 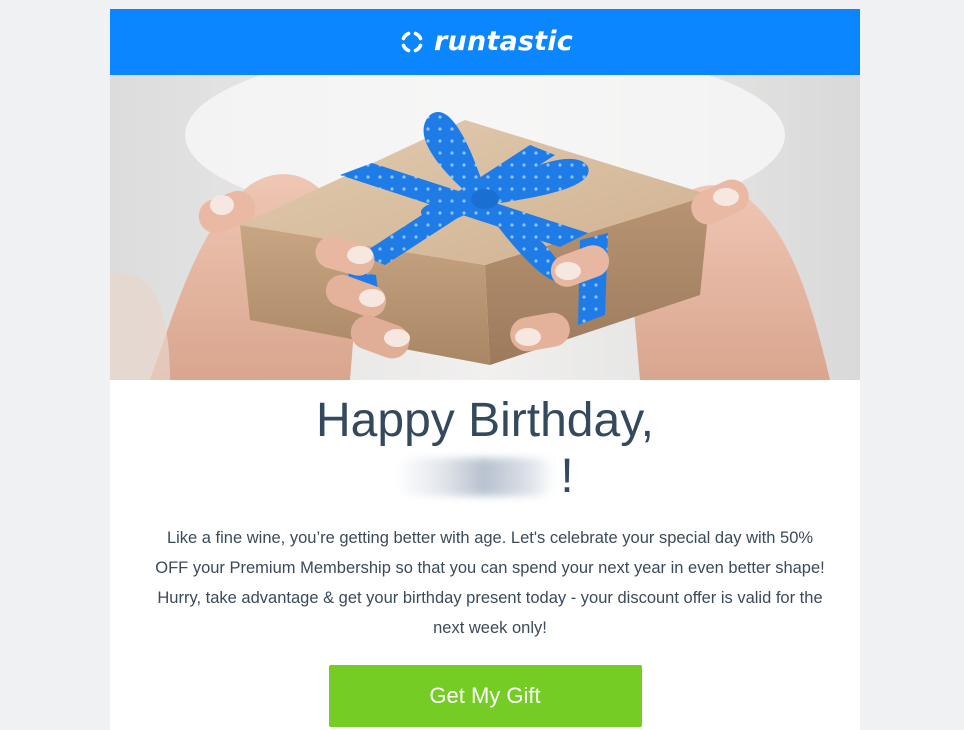 I want to click on brand-logo: runtastic, so click(x=485, y=42).